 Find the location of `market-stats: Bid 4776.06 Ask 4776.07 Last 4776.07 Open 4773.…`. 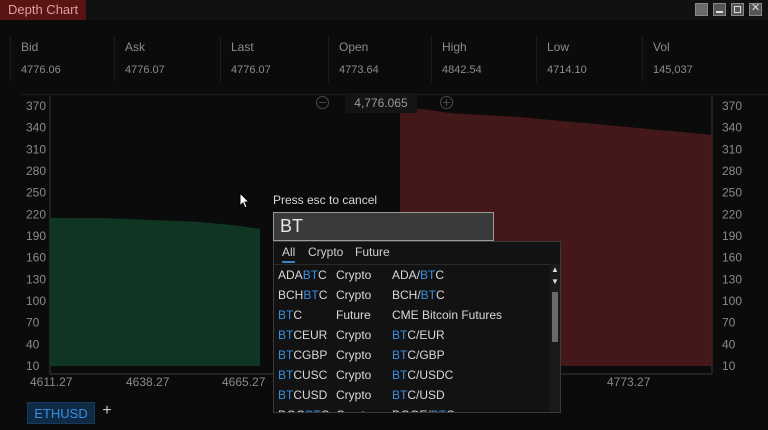

market-stats: Bid 4776.06 Ask 4776.07 Last 4776.07 Open 4773.… is located at coordinates (389, 65).